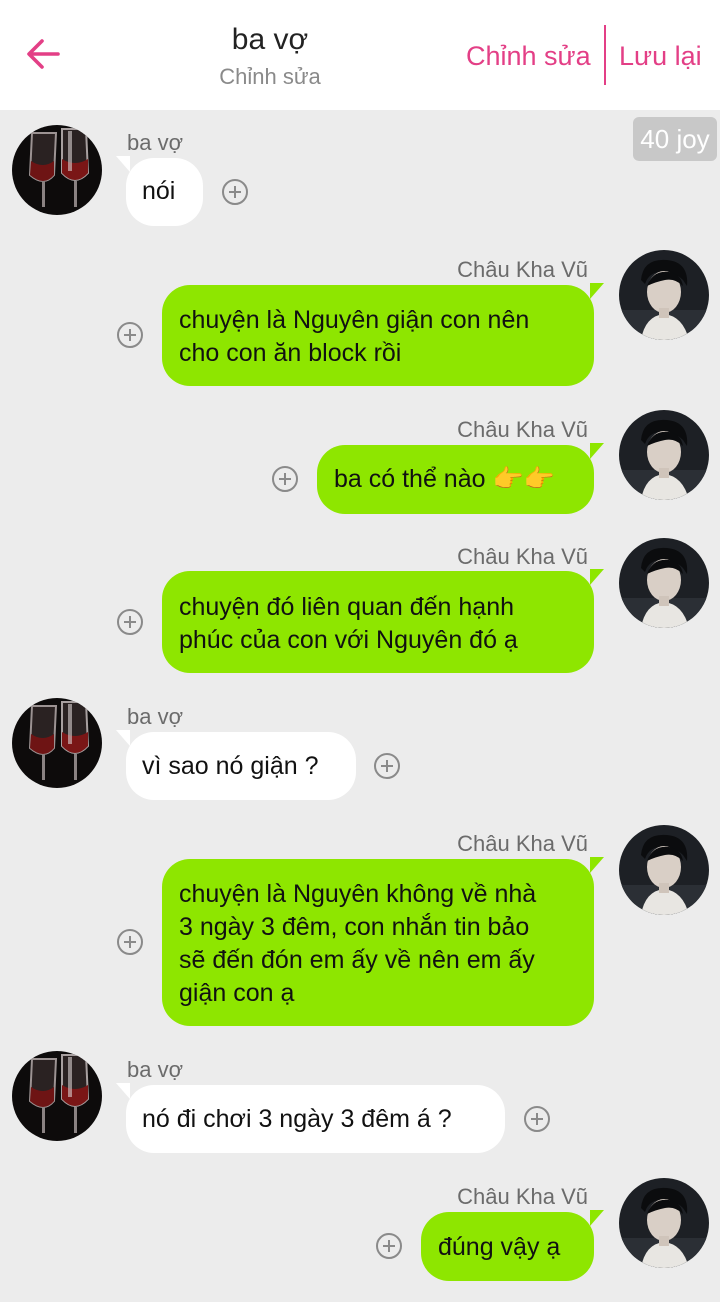 The width and height of the screenshot is (720, 1302). What do you see at coordinates (297, 1119) in the screenshot?
I see `message-text: nó đi chơi 3 ngày 3 đêm á ?` at bounding box center [297, 1119].